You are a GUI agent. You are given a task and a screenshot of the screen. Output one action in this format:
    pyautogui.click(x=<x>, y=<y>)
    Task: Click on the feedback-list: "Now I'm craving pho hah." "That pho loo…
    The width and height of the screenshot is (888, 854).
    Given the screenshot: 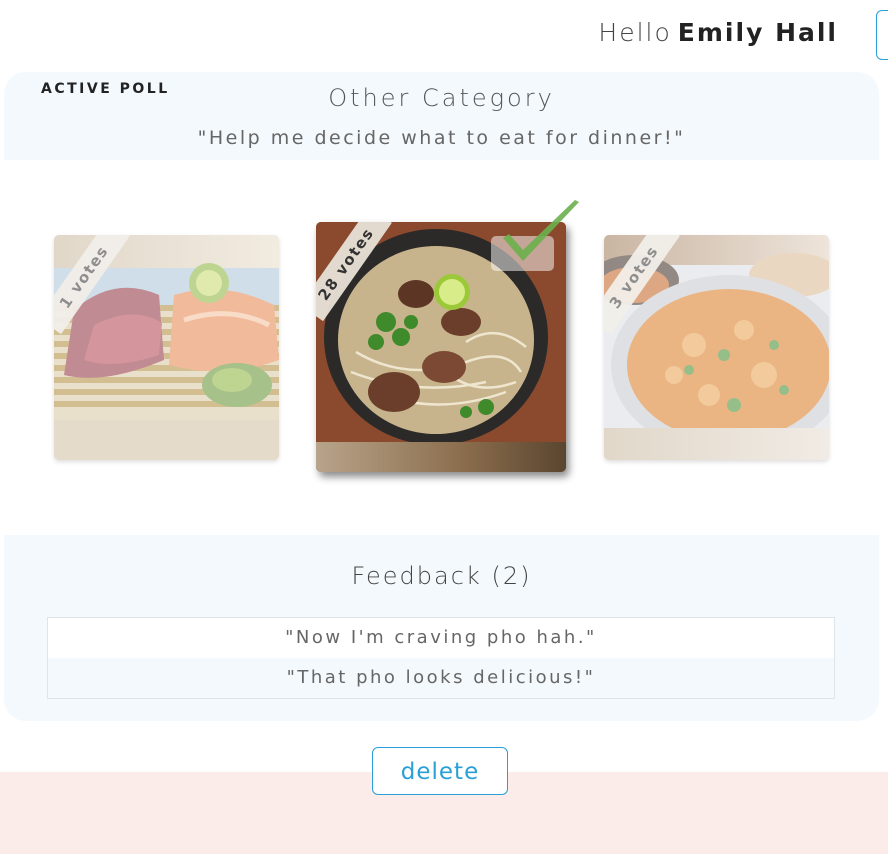 What is the action you would take?
    pyautogui.click(x=441, y=658)
    